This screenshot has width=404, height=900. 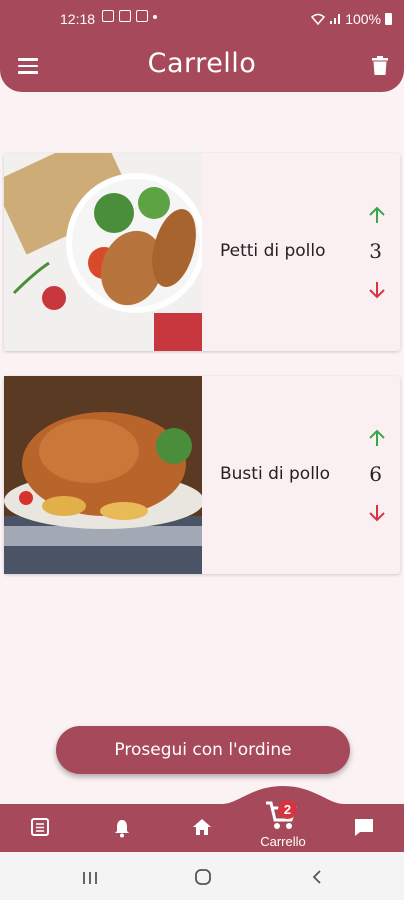 I want to click on signal-icon, so click(x=335, y=19).